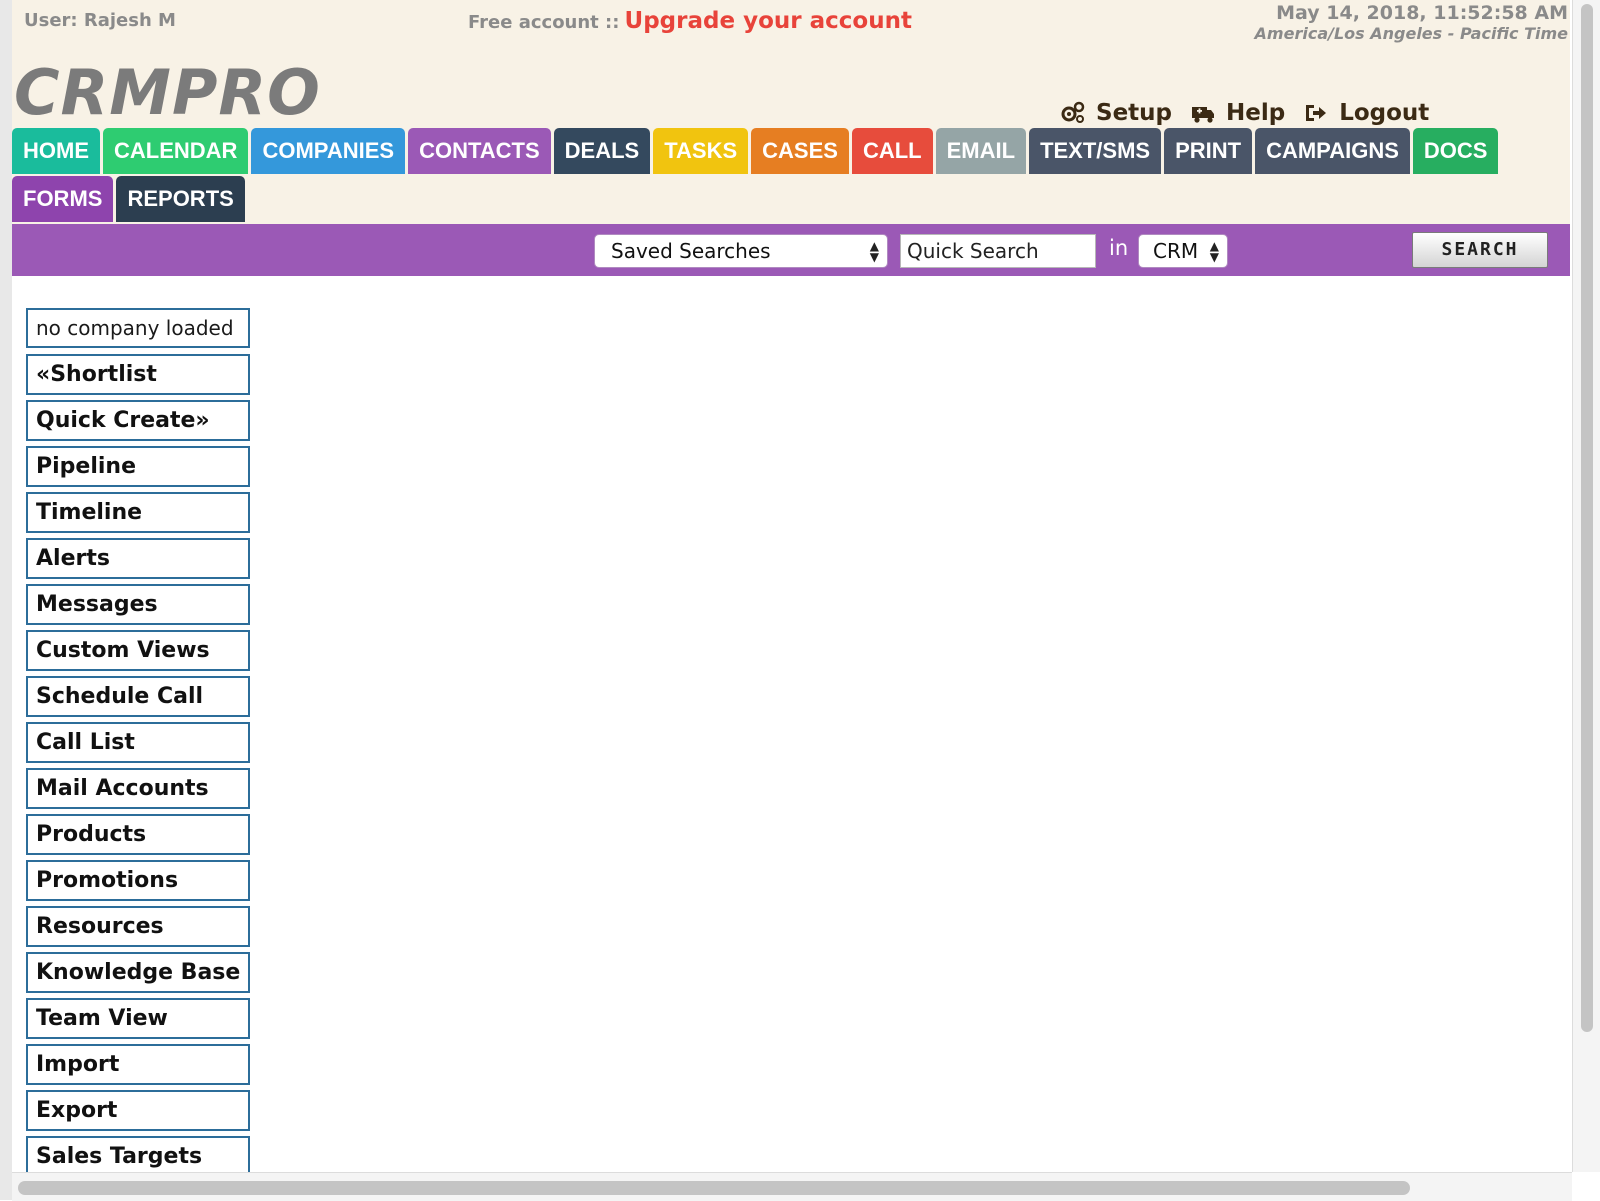 The height and width of the screenshot is (1201, 1600). What do you see at coordinates (1203, 113) in the screenshot?
I see `ambulance-icon` at bounding box center [1203, 113].